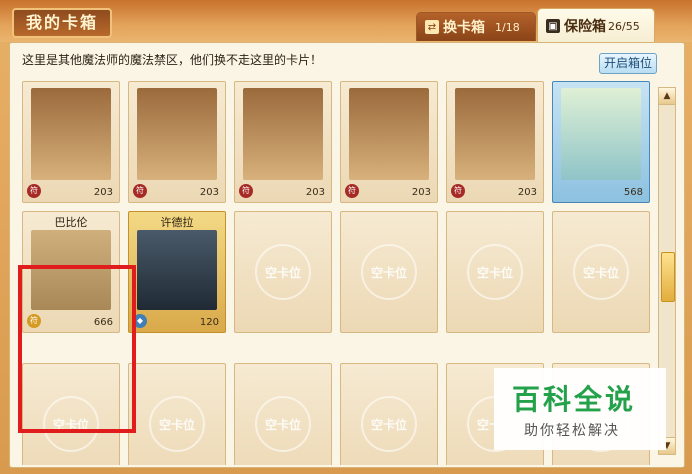  Describe the element at coordinates (624, 26) in the screenshot. I see `tab-safe-count: 26/55` at that location.